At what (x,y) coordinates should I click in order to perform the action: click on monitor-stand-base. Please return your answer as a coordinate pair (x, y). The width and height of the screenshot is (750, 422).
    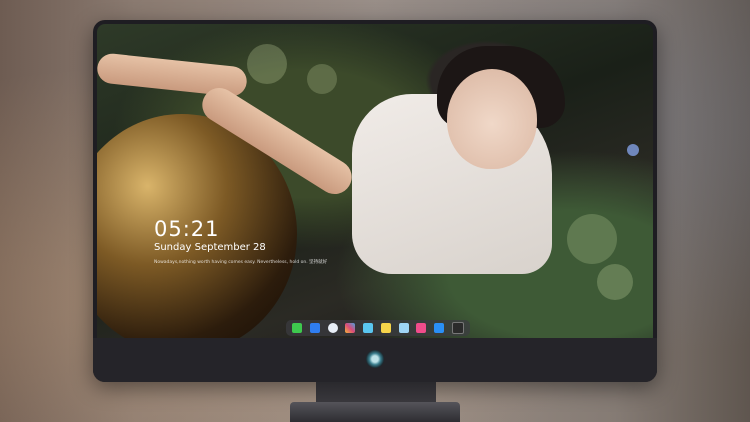
    Looking at the image, I should click on (375, 412).